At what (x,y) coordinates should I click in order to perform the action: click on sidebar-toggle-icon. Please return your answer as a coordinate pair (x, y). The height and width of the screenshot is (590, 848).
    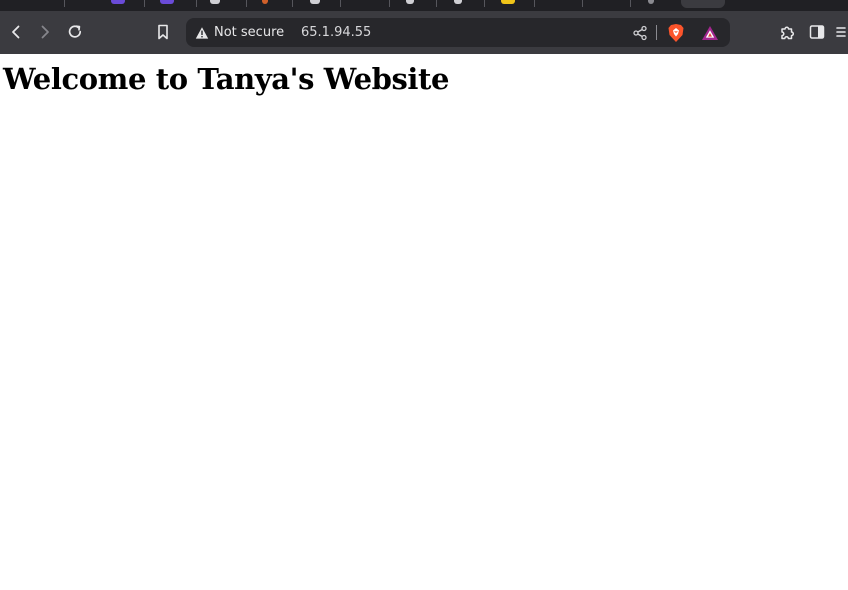
    Looking at the image, I should click on (817, 32).